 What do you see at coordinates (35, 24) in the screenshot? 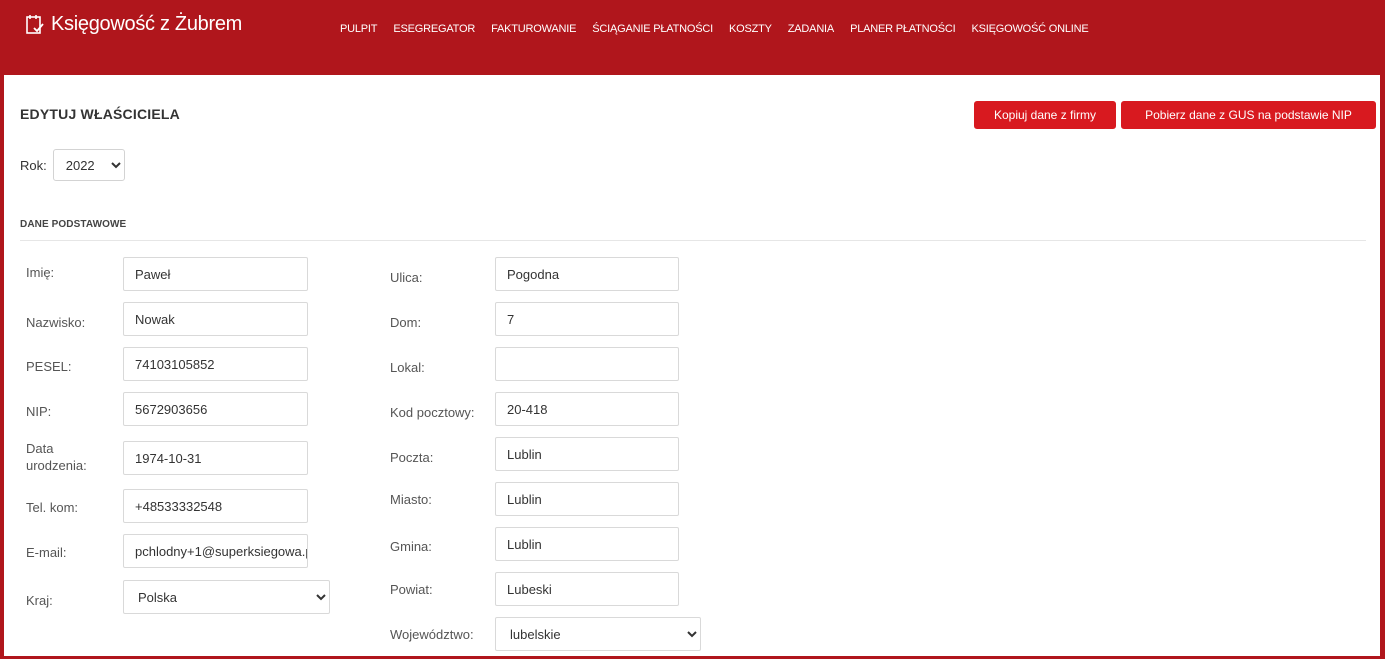
I see `document-check-icon` at bounding box center [35, 24].